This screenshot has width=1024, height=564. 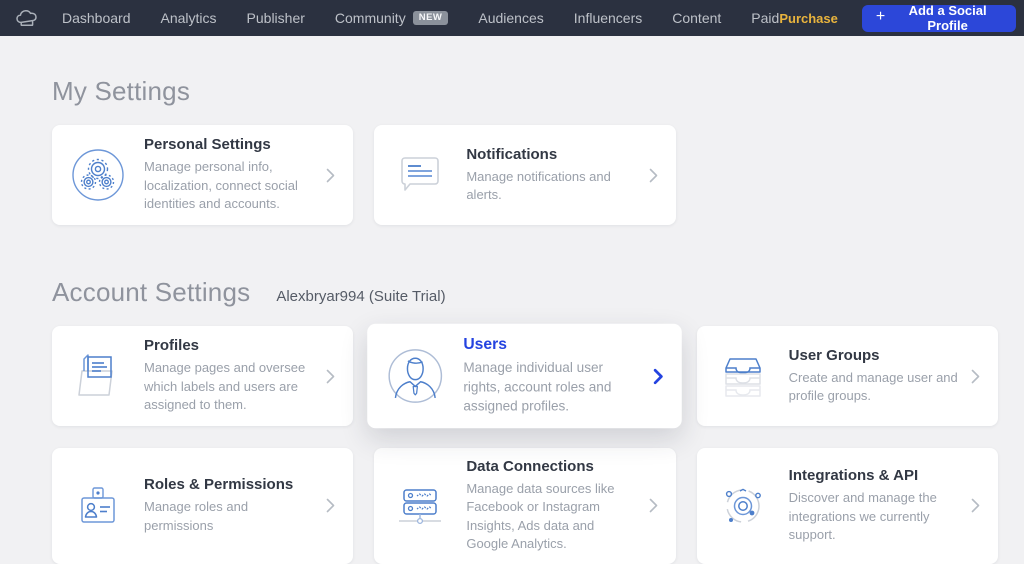 I want to click on card-title: Integrations & API, so click(x=853, y=476).